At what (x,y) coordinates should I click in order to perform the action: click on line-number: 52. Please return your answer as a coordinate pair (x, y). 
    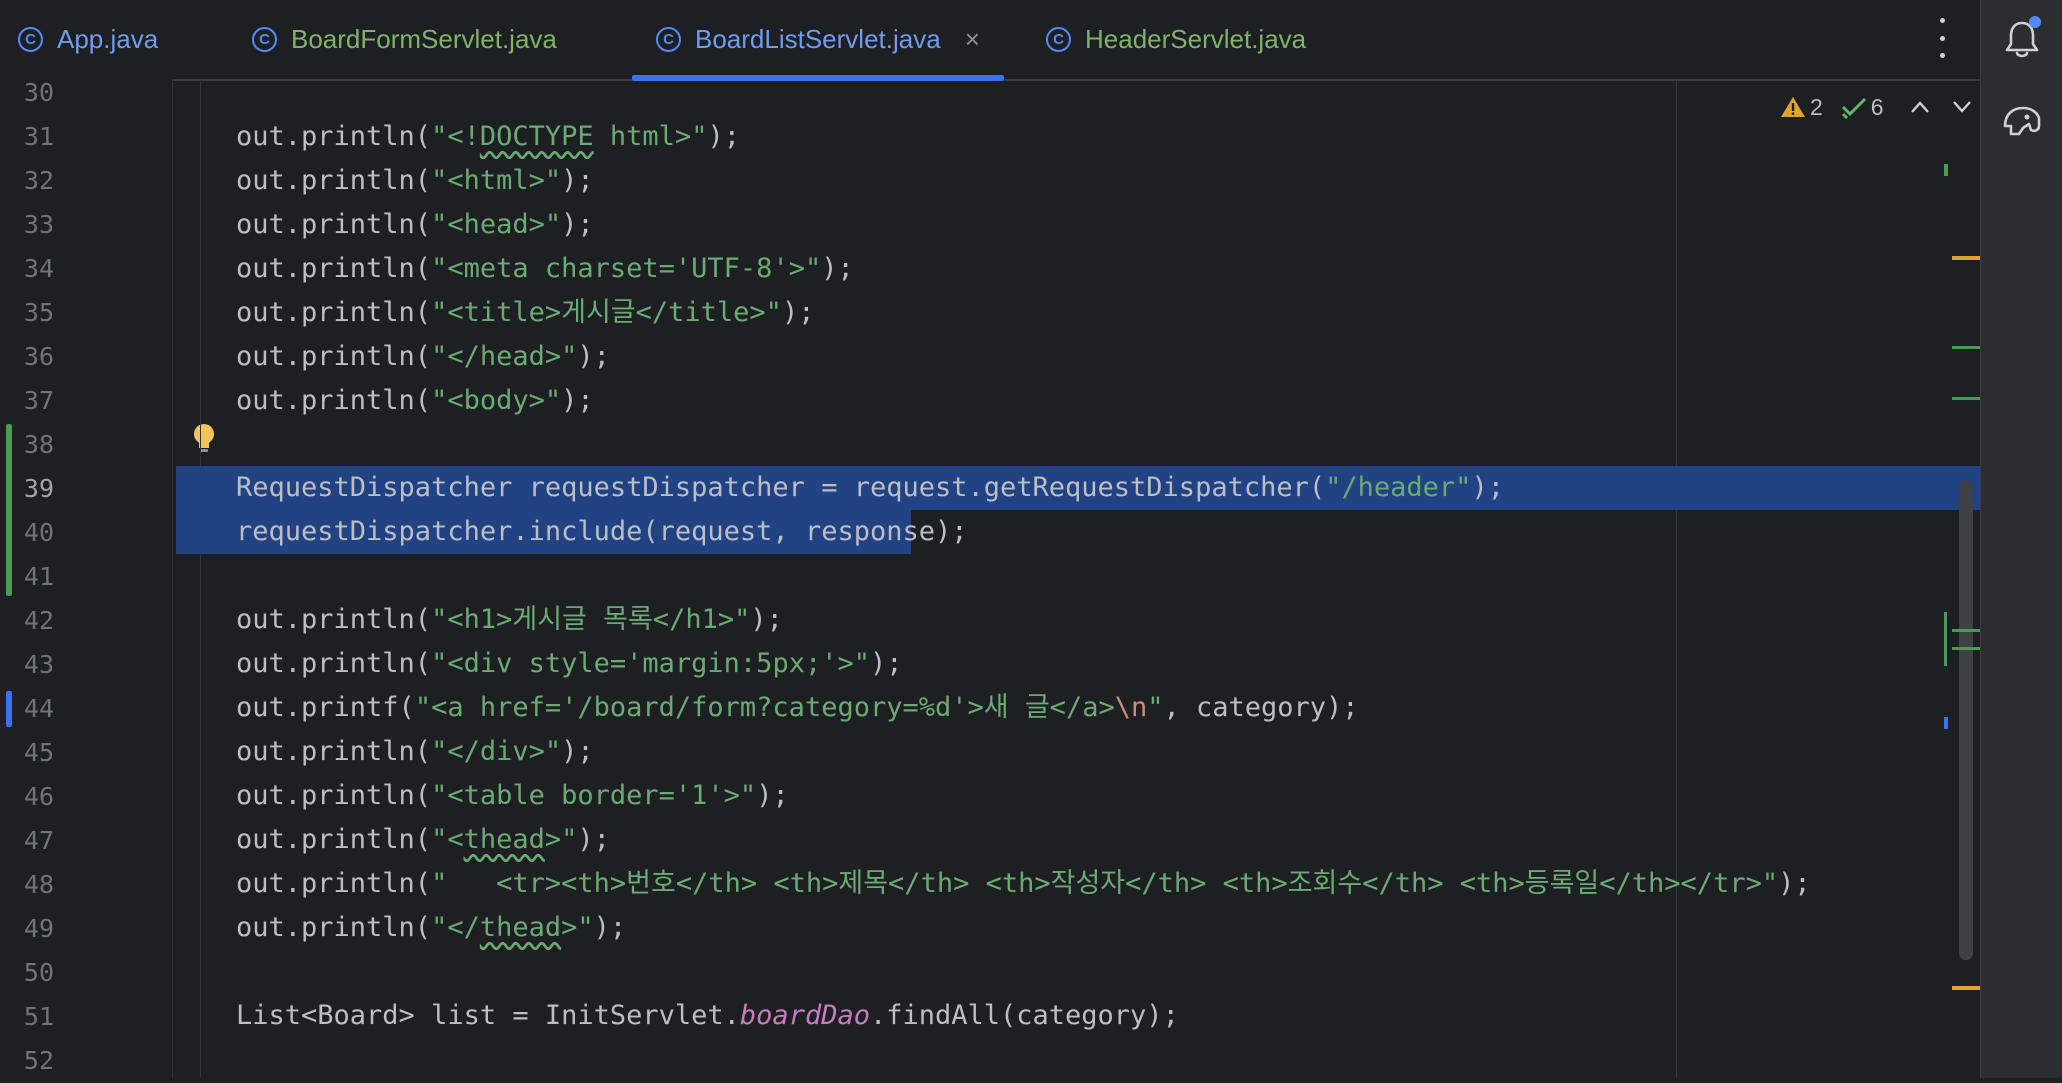
    Looking at the image, I should click on (38, 1060).